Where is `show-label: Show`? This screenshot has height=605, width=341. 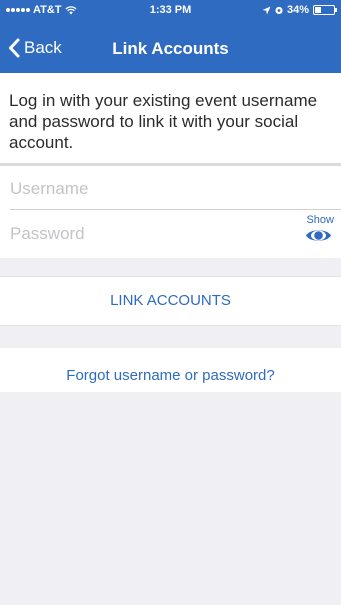
show-label: Show is located at coordinates (320, 220).